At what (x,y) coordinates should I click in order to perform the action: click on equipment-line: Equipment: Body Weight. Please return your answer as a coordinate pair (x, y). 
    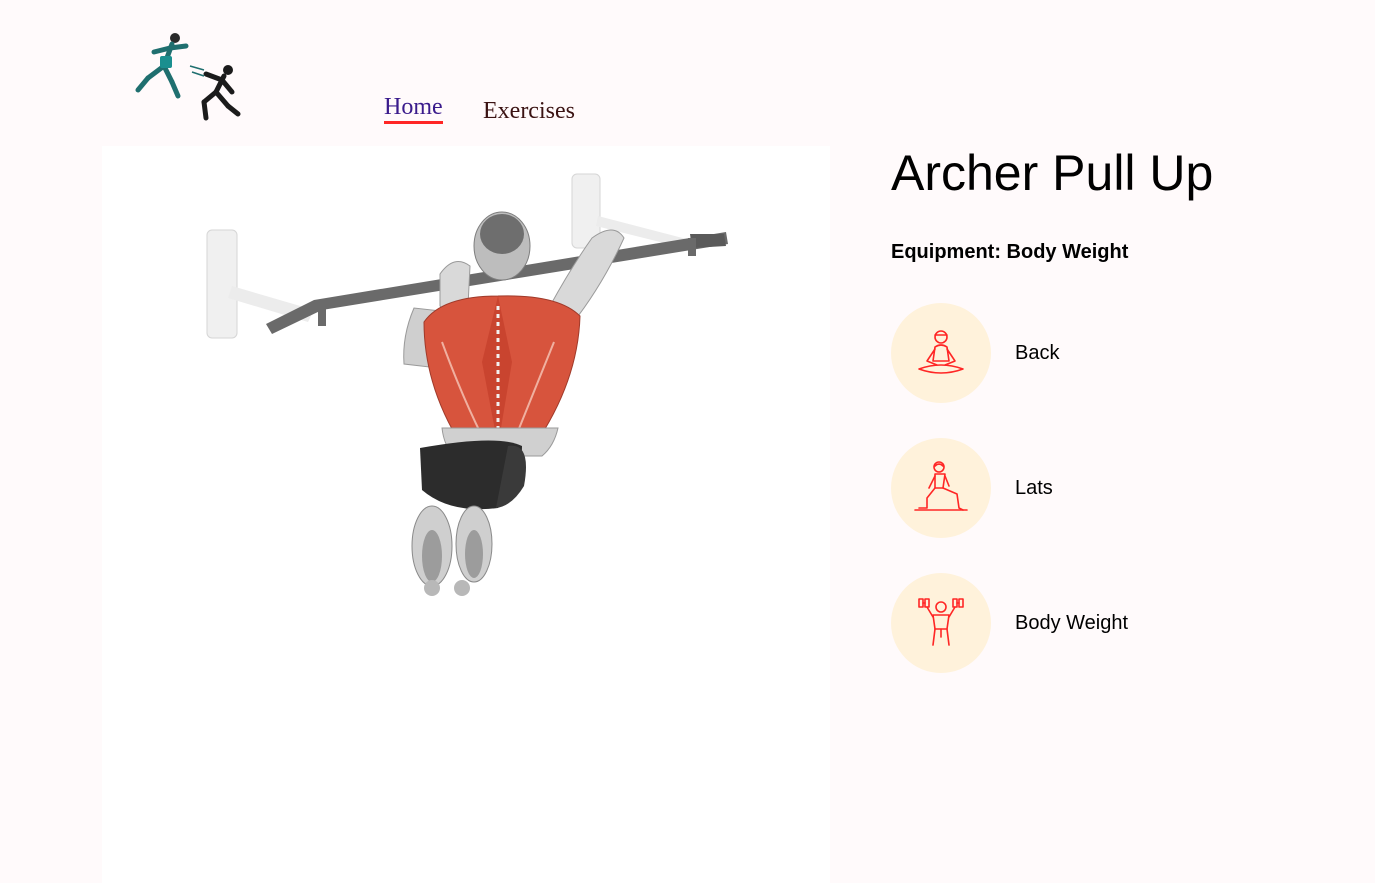
    Looking at the image, I should click on (1010, 252).